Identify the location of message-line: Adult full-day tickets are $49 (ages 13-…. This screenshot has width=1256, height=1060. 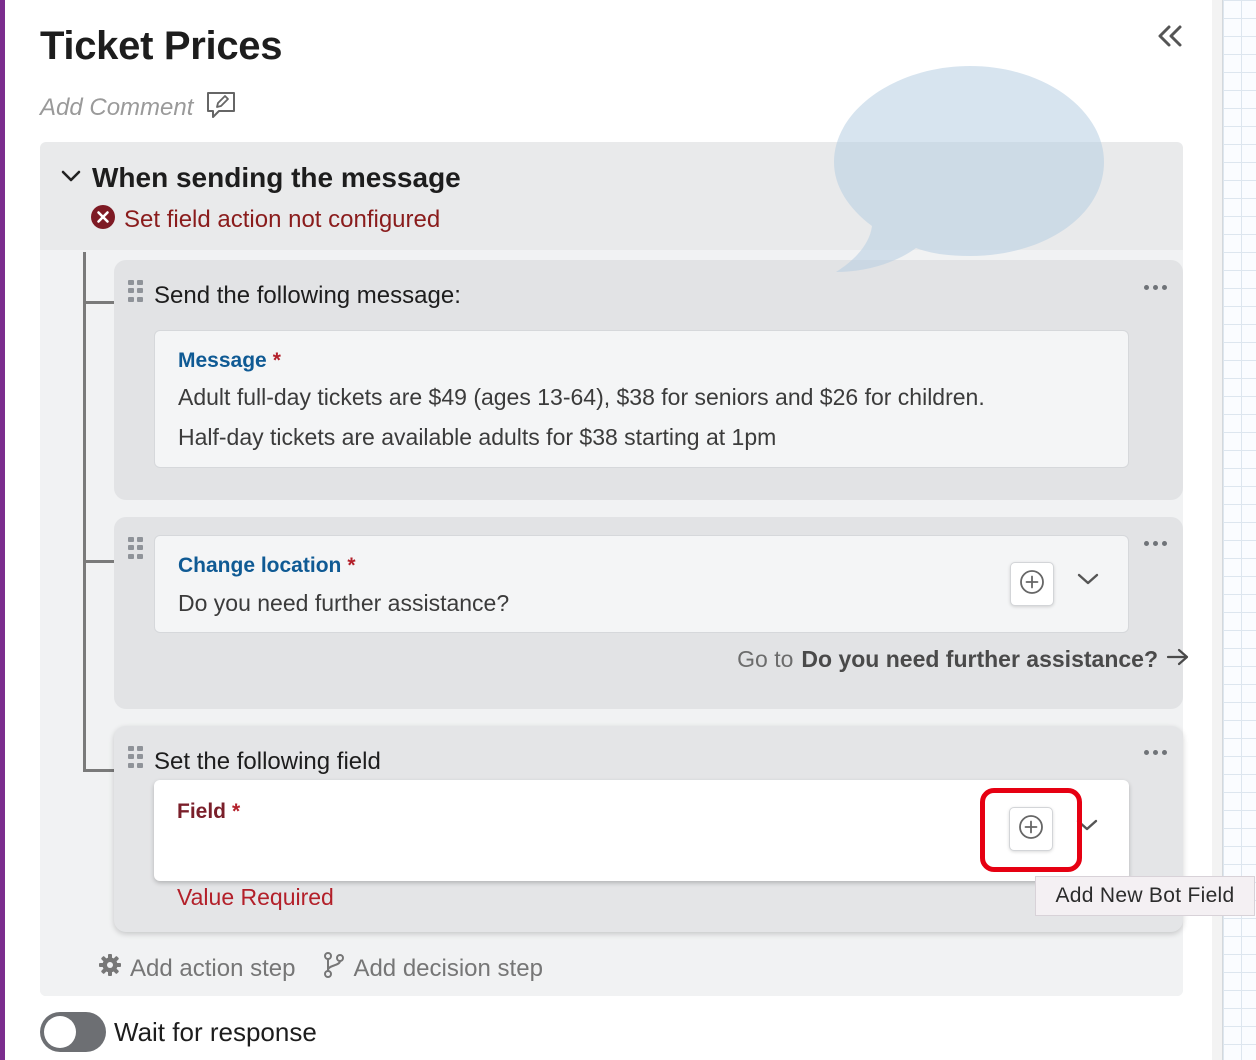
(581, 397).